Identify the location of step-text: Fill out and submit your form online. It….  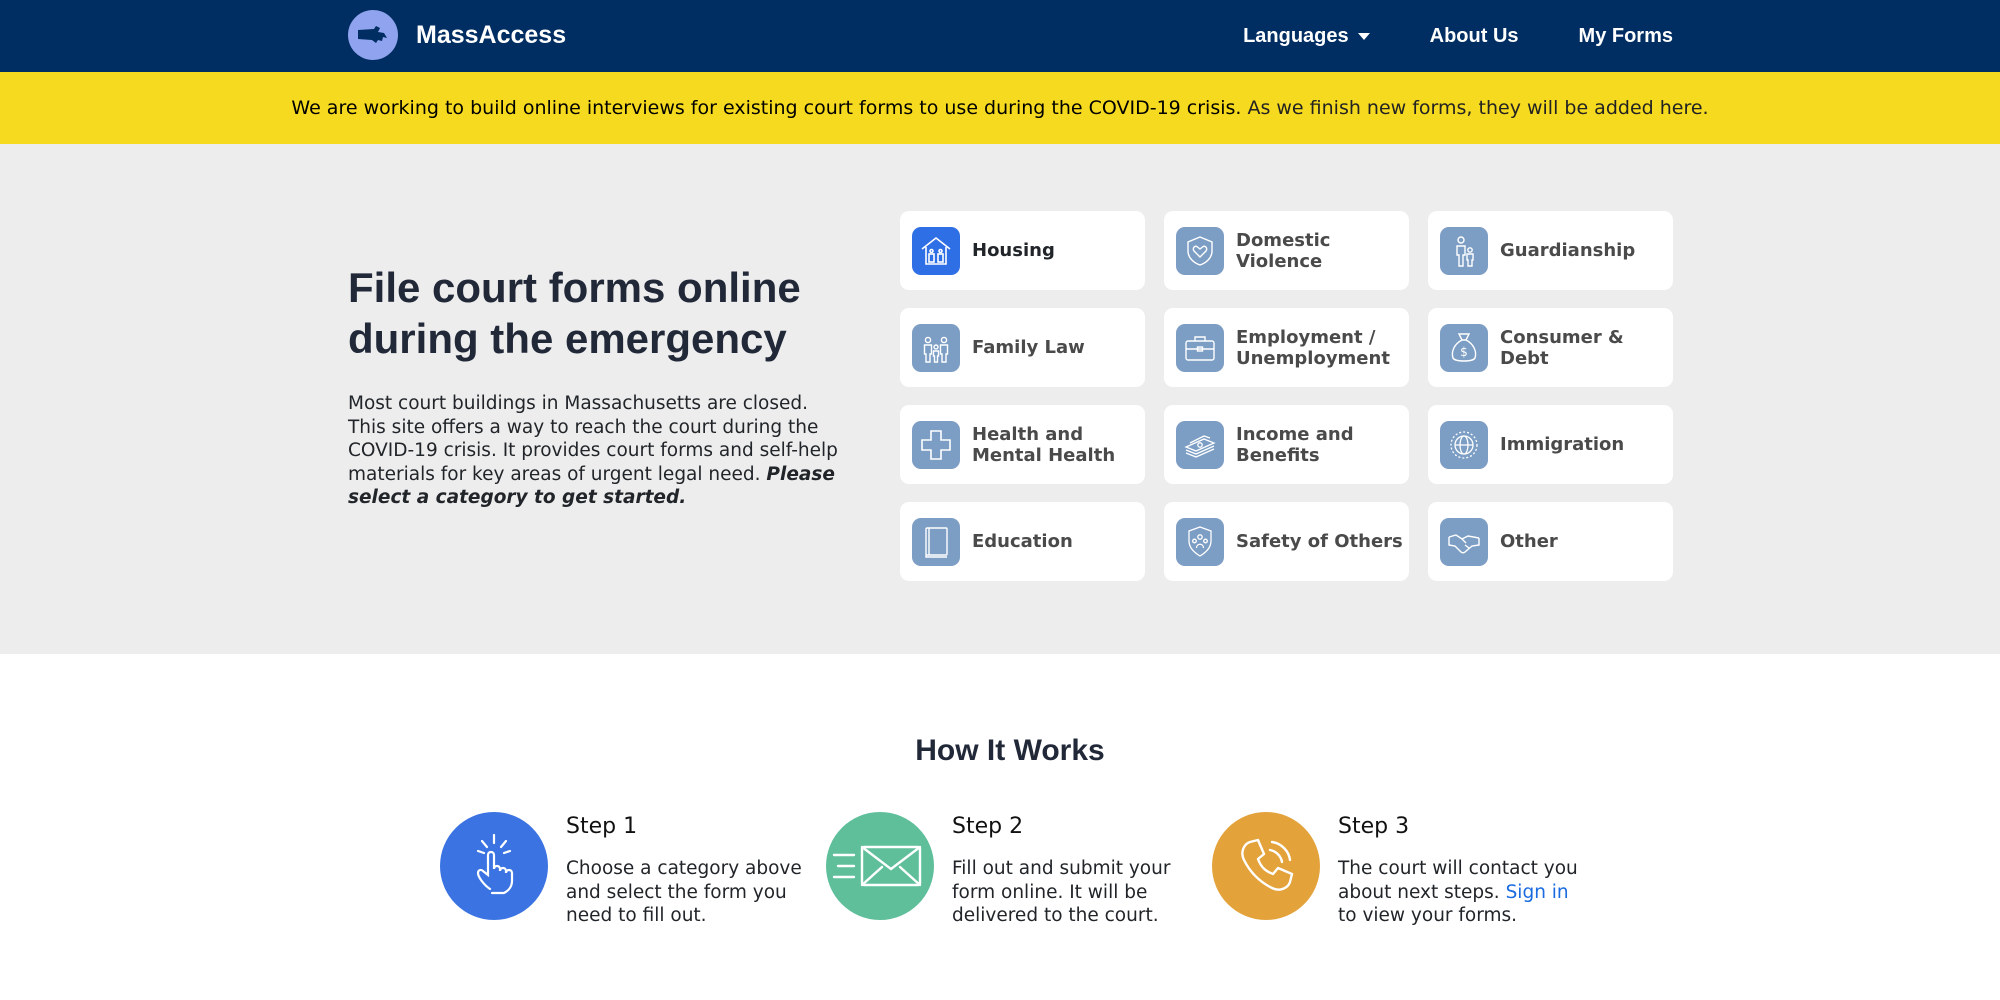
(1061, 892).